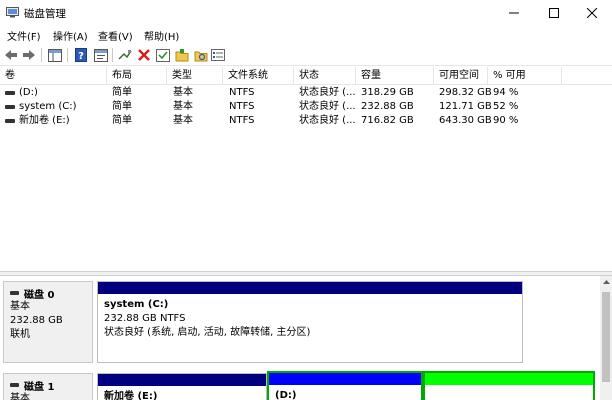 Image resolution: width=612 pixels, height=400 pixels. I want to click on disk-0-name: 磁盘 0, so click(39, 295).